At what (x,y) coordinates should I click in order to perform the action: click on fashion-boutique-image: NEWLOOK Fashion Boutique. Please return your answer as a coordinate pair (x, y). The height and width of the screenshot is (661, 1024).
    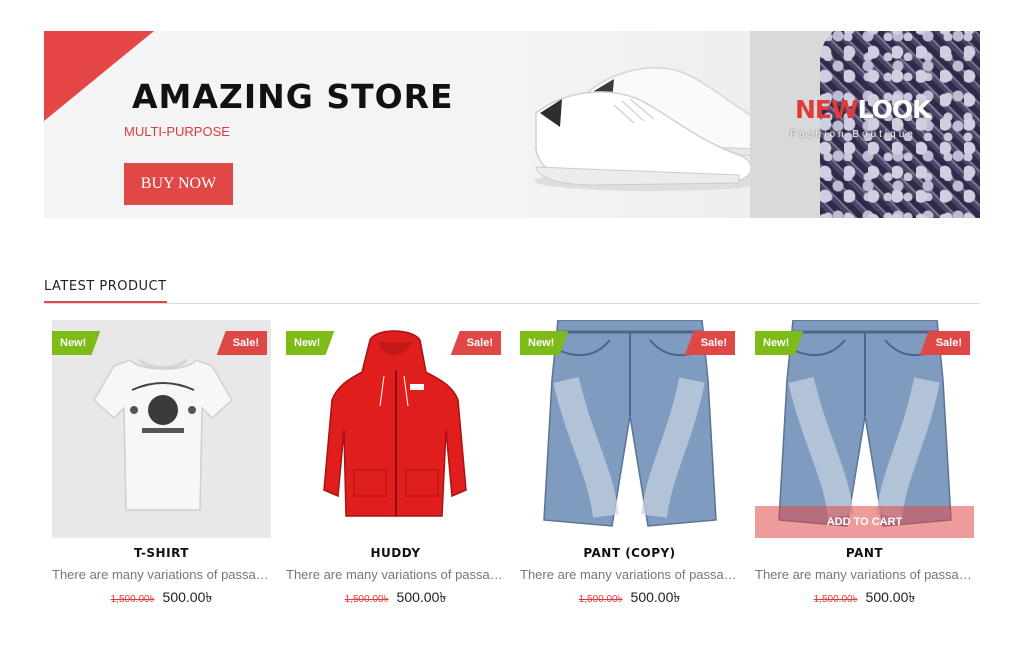
    Looking at the image, I should click on (865, 124).